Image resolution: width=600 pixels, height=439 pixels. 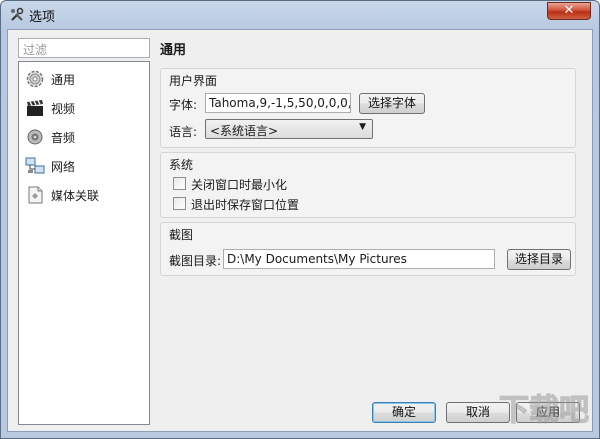 What do you see at coordinates (63, 167) in the screenshot?
I see `nav-item-label: 网络` at bounding box center [63, 167].